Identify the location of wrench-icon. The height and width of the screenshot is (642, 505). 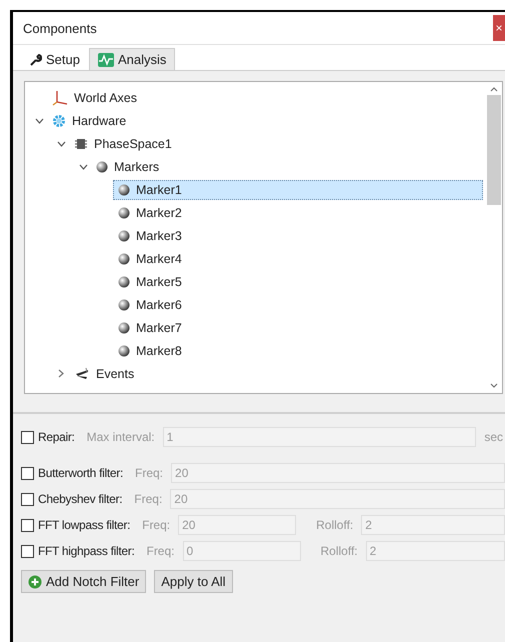
(36, 60).